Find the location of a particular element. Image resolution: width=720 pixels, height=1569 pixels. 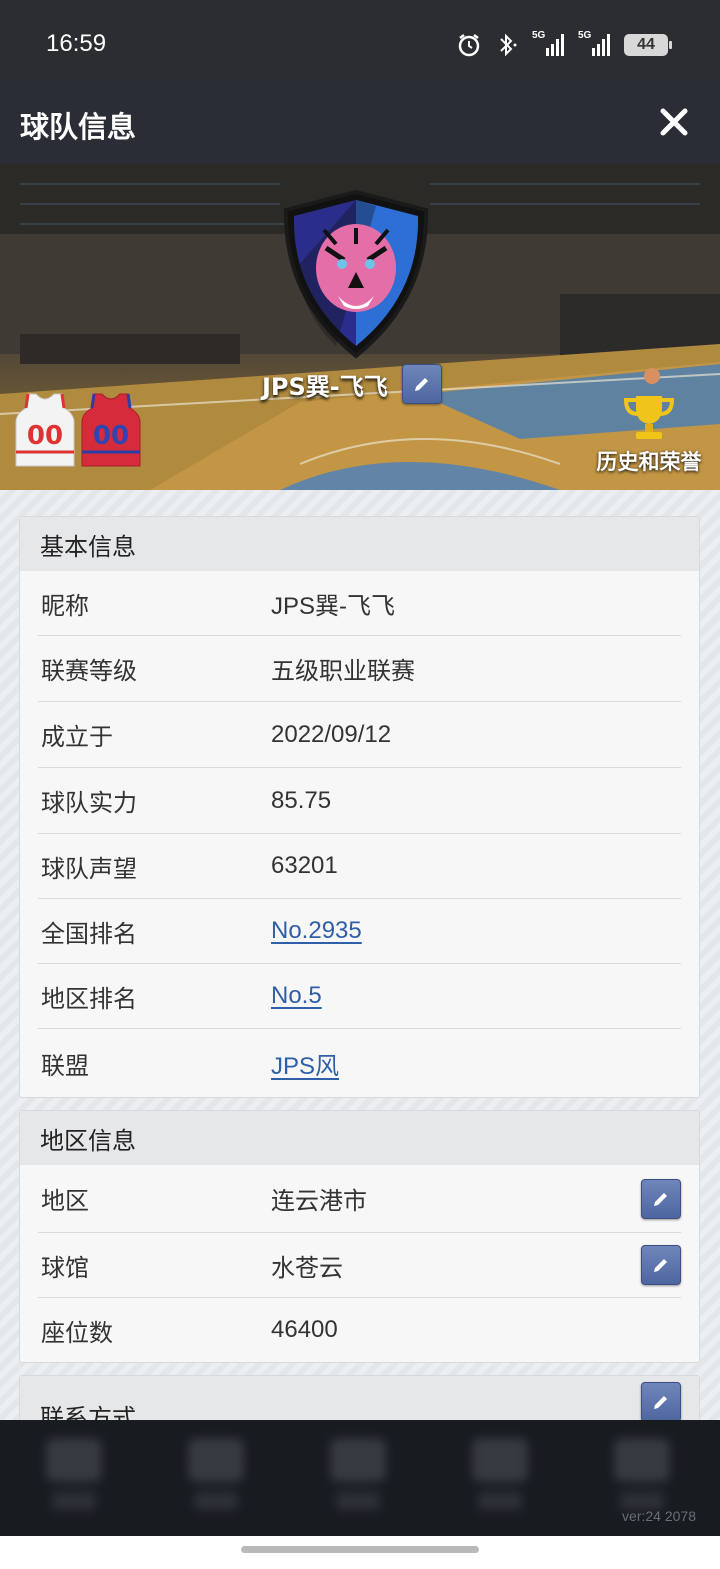

signal-icon-2: 5G is located at coordinates (594, 43).